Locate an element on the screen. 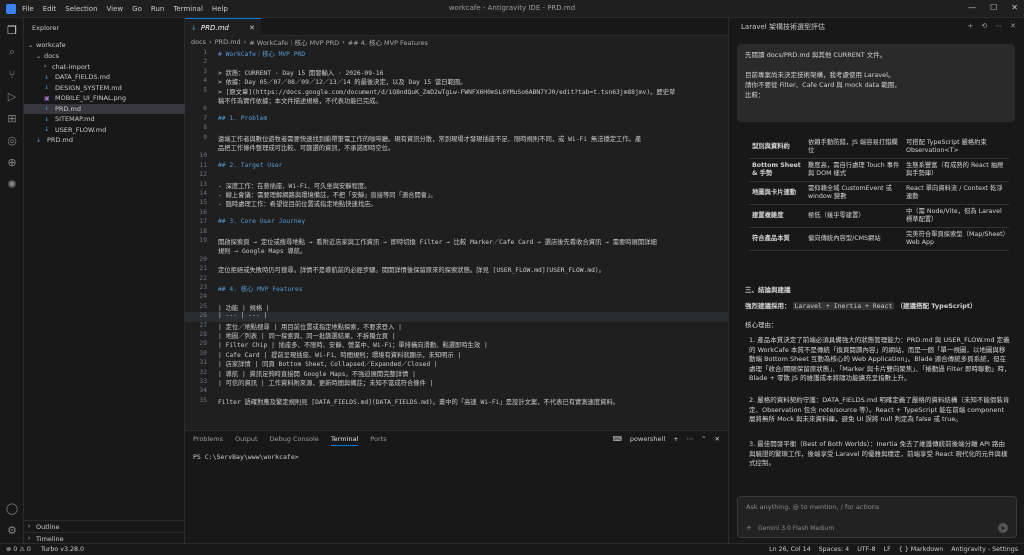 The image size is (1024, 555). terminal-prompt: PS C:\ServBay\www\workcafe> is located at coordinates (246, 457).